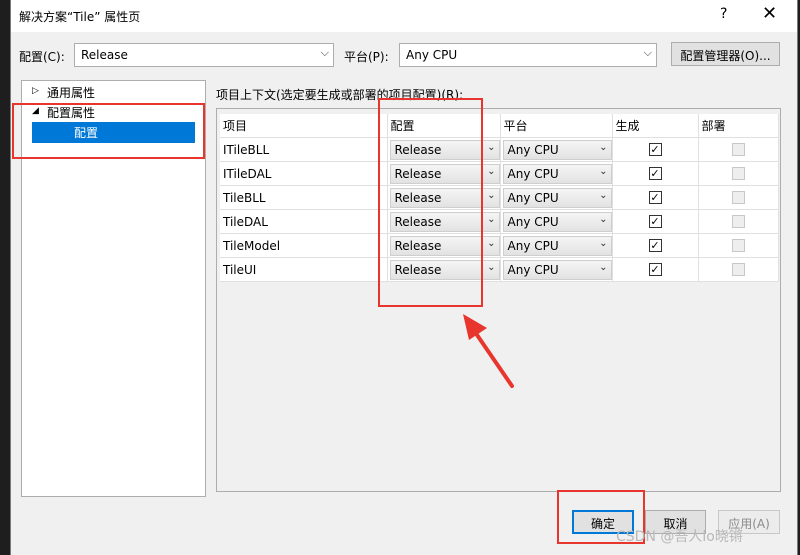 The height and width of the screenshot is (555, 800). Describe the element at coordinates (444, 126) in the screenshot. I see `column-header-config: 配置` at that location.